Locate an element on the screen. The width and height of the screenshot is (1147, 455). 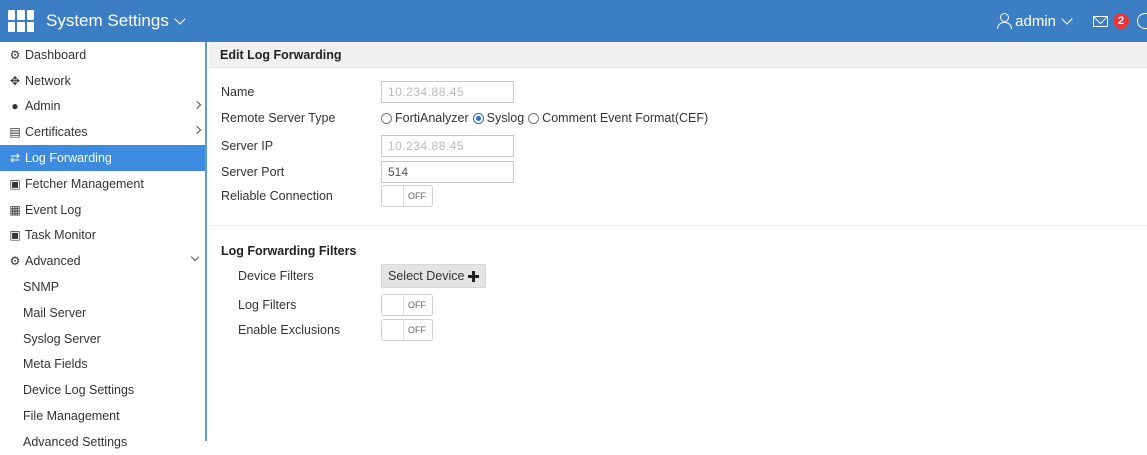
certificate-icon: ▤ is located at coordinates (15, 132).